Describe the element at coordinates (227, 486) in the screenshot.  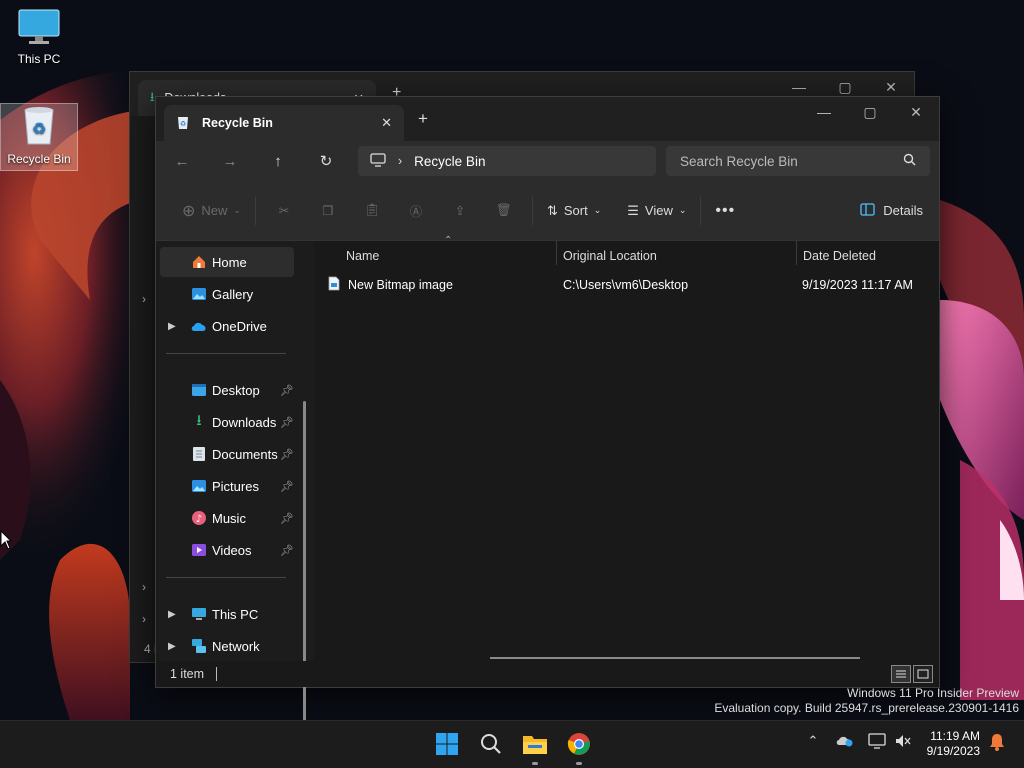
I see `nav-item-pictures: Pictures 📌︎` at that location.